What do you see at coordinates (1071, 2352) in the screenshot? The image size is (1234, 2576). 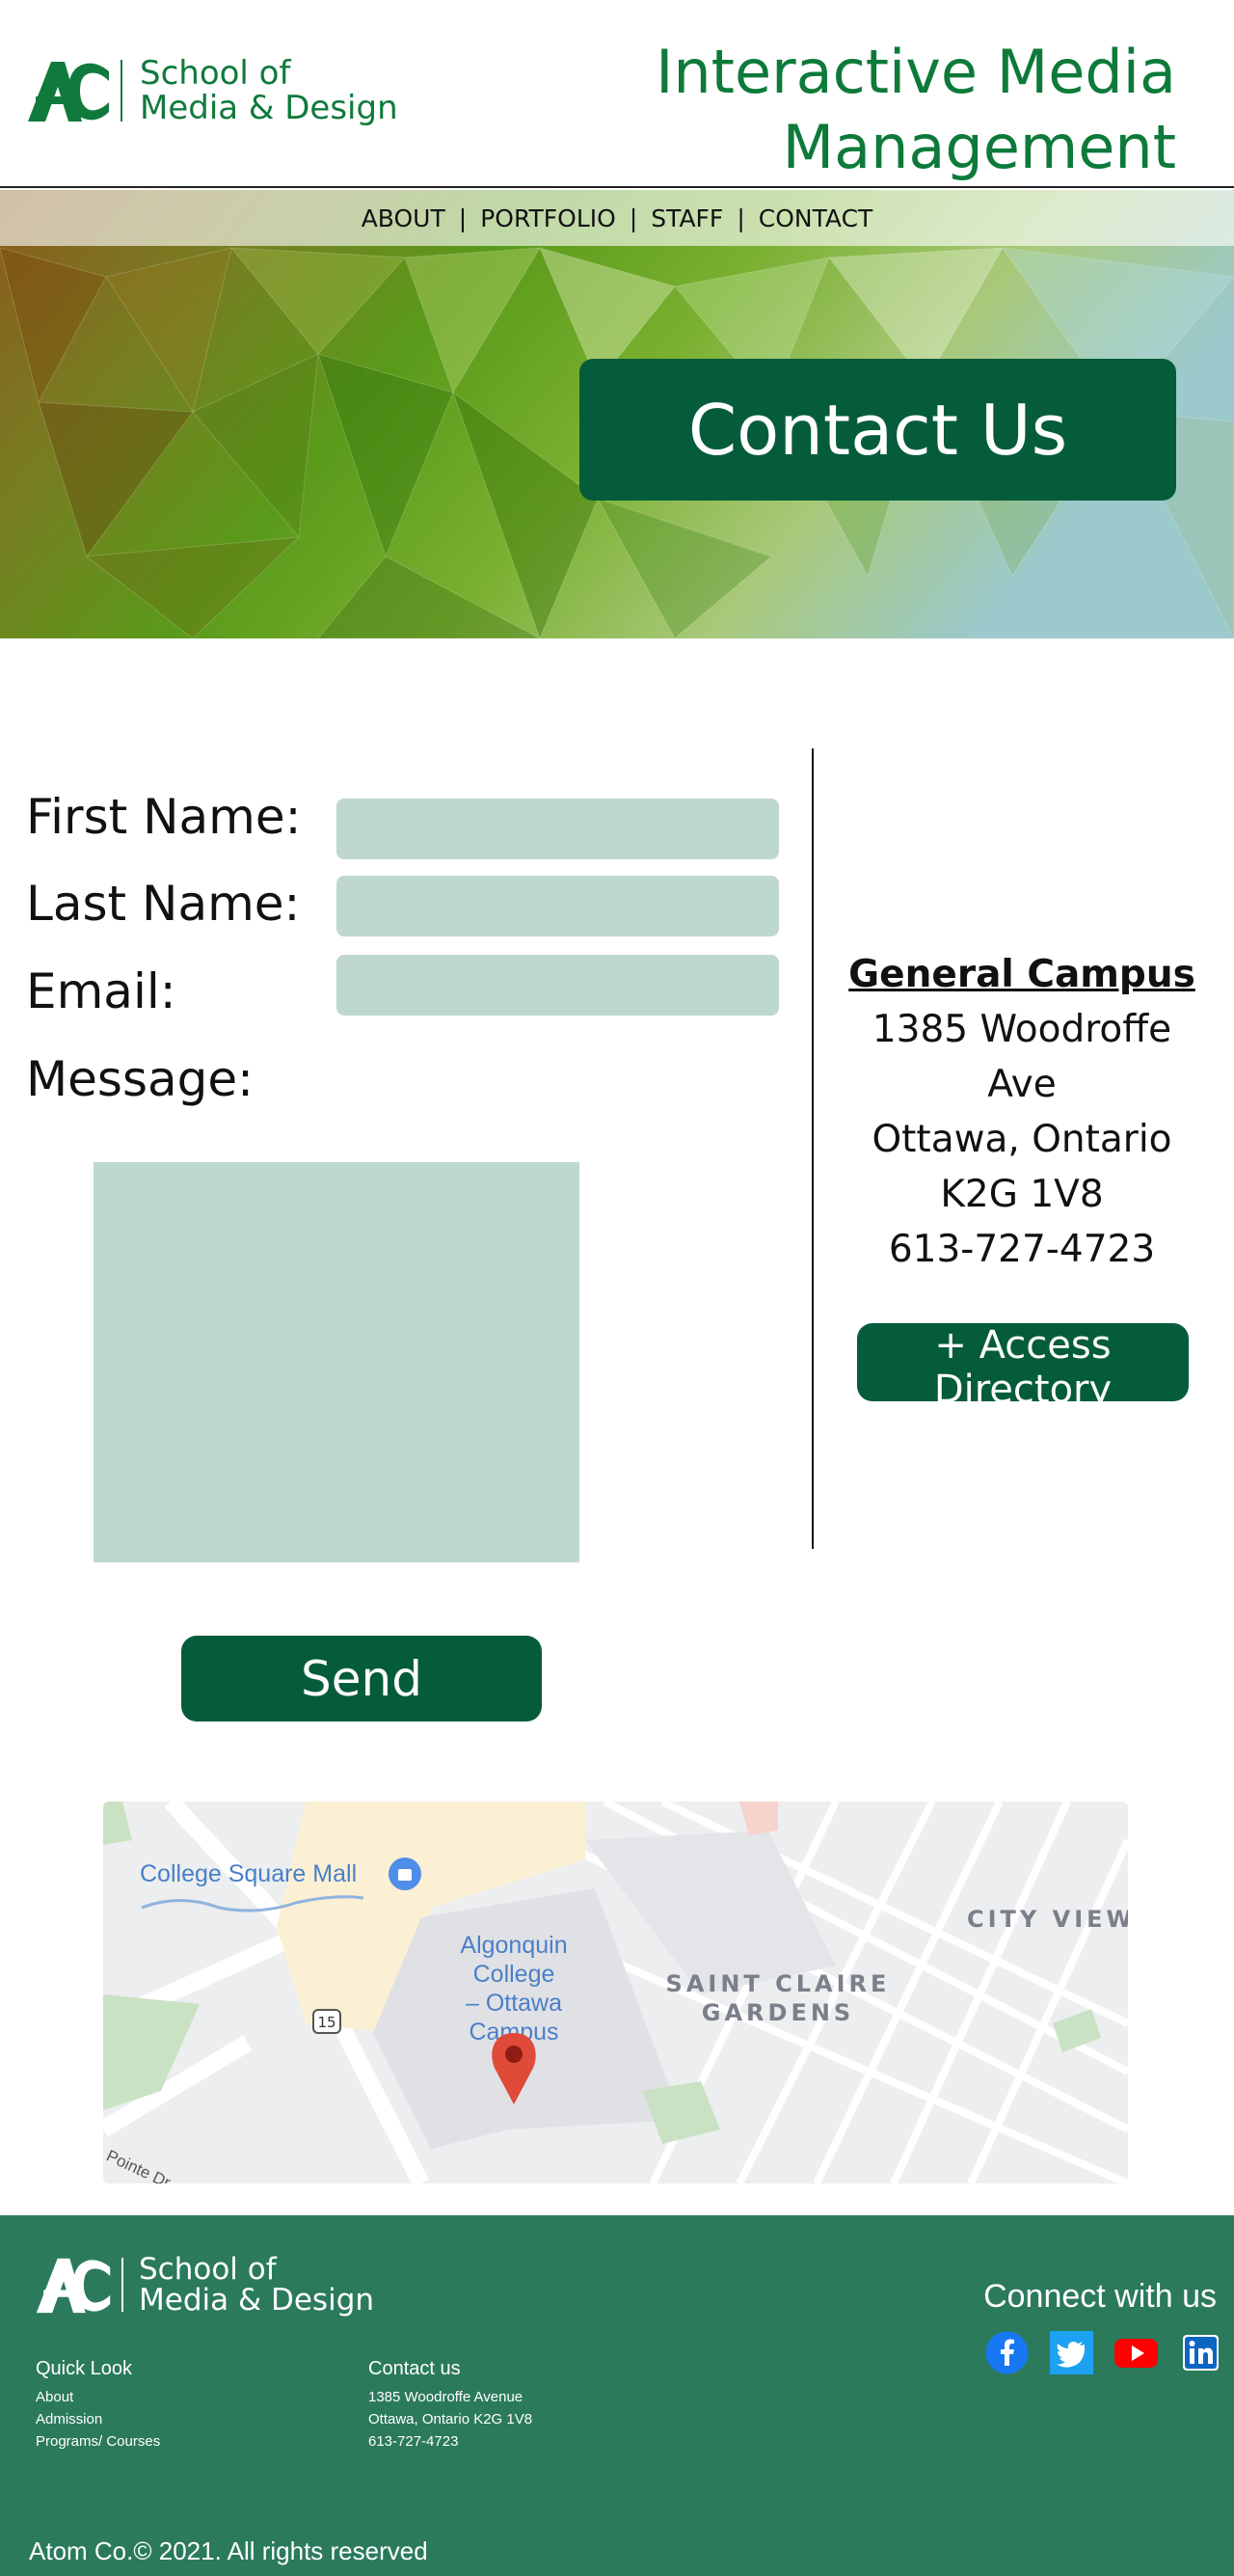 I see `twitter-icon` at bounding box center [1071, 2352].